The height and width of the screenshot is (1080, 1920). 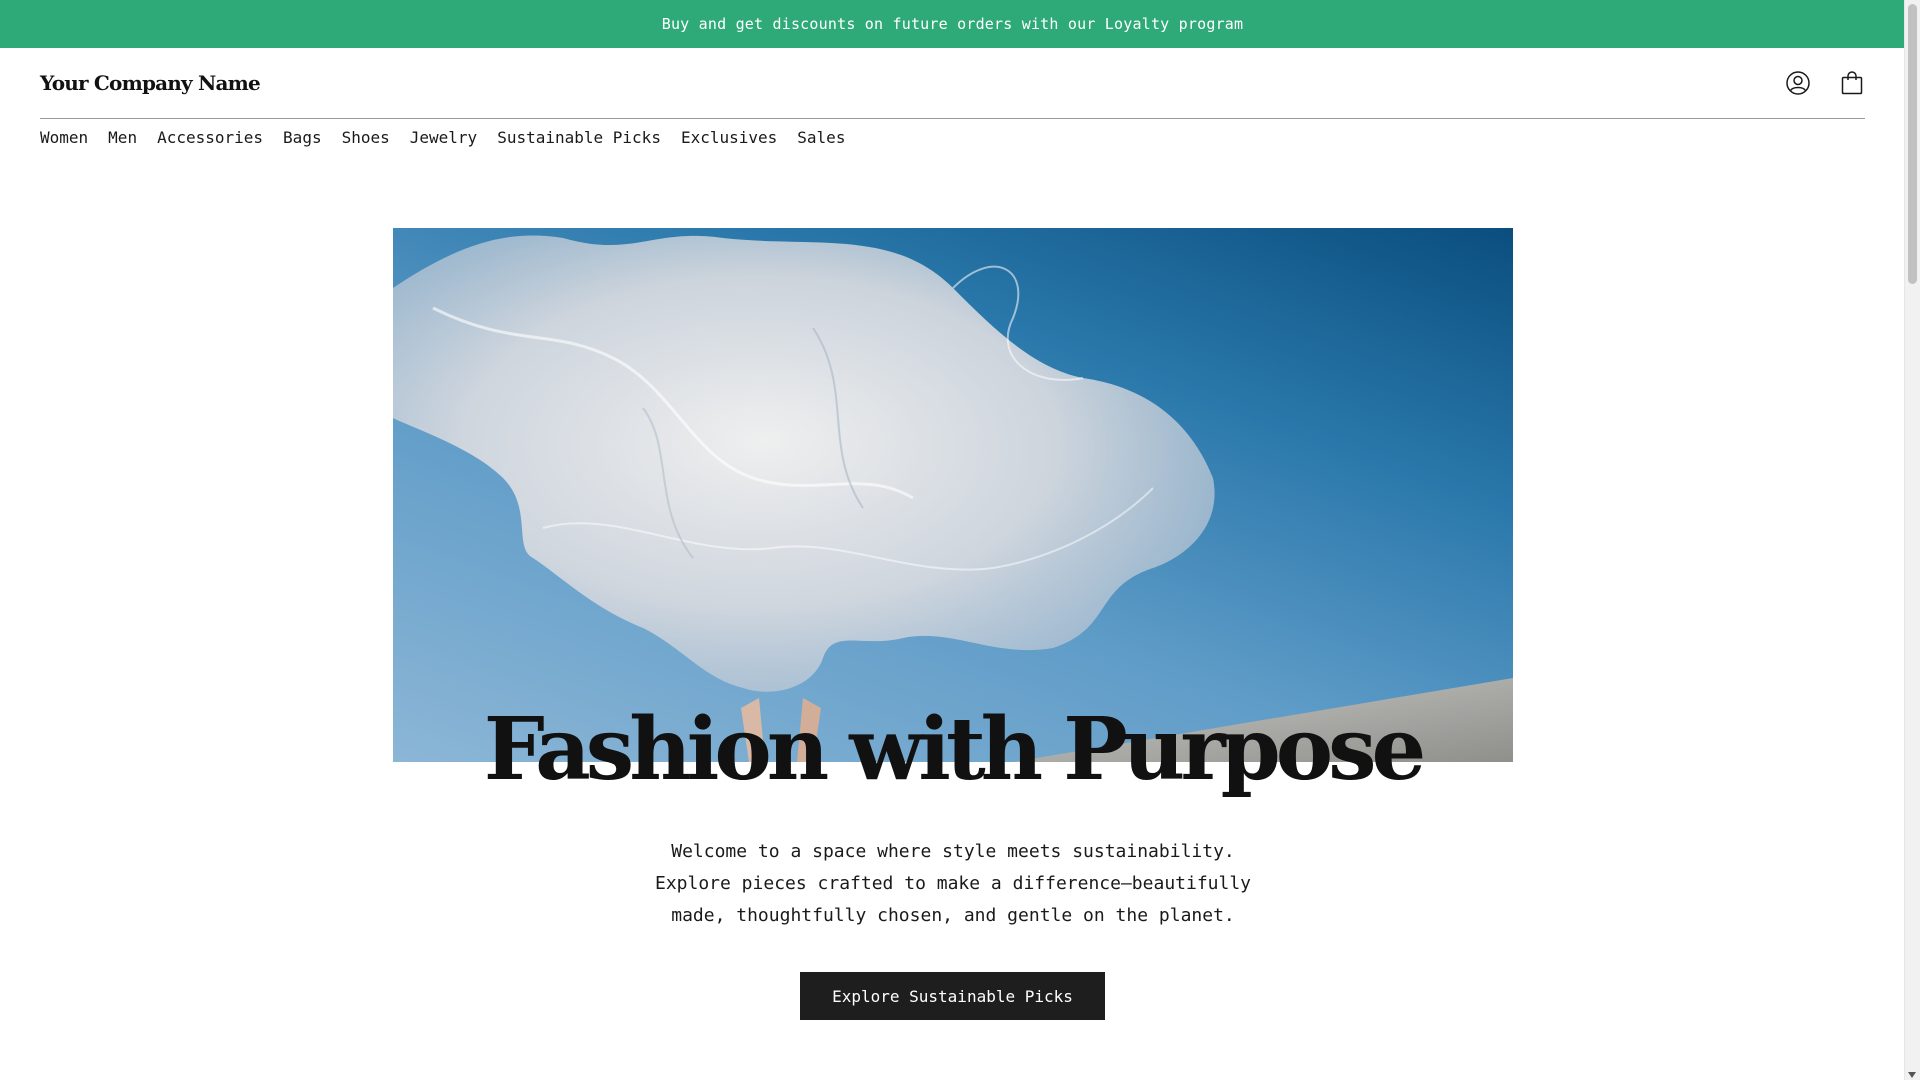 I want to click on company-logo: Your Company Name, so click(x=150, y=83).